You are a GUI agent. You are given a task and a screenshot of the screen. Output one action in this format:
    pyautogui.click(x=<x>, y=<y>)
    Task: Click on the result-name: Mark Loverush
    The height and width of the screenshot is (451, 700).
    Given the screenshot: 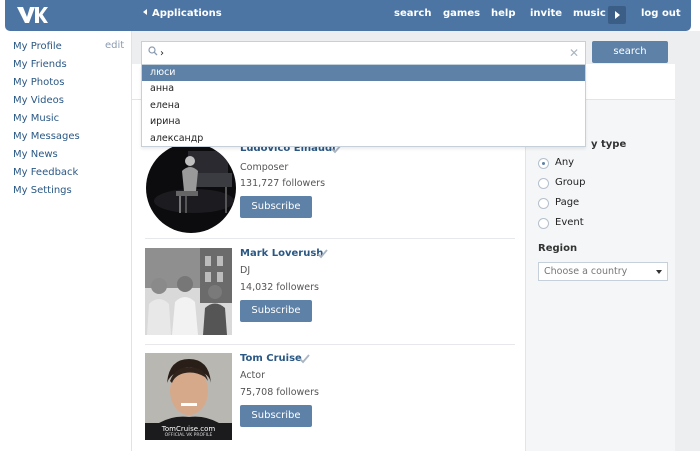 What is the action you would take?
    pyautogui.click(x=281, y=253)
    